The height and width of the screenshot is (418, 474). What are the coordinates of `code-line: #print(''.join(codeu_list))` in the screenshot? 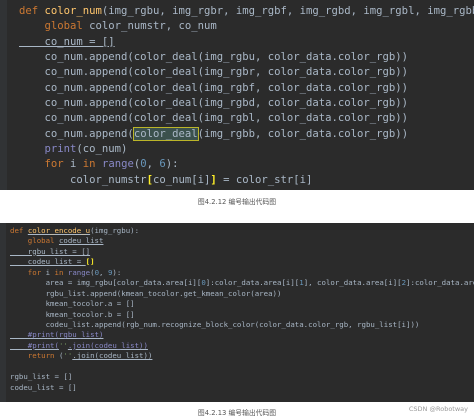 It's located at (240, 346).